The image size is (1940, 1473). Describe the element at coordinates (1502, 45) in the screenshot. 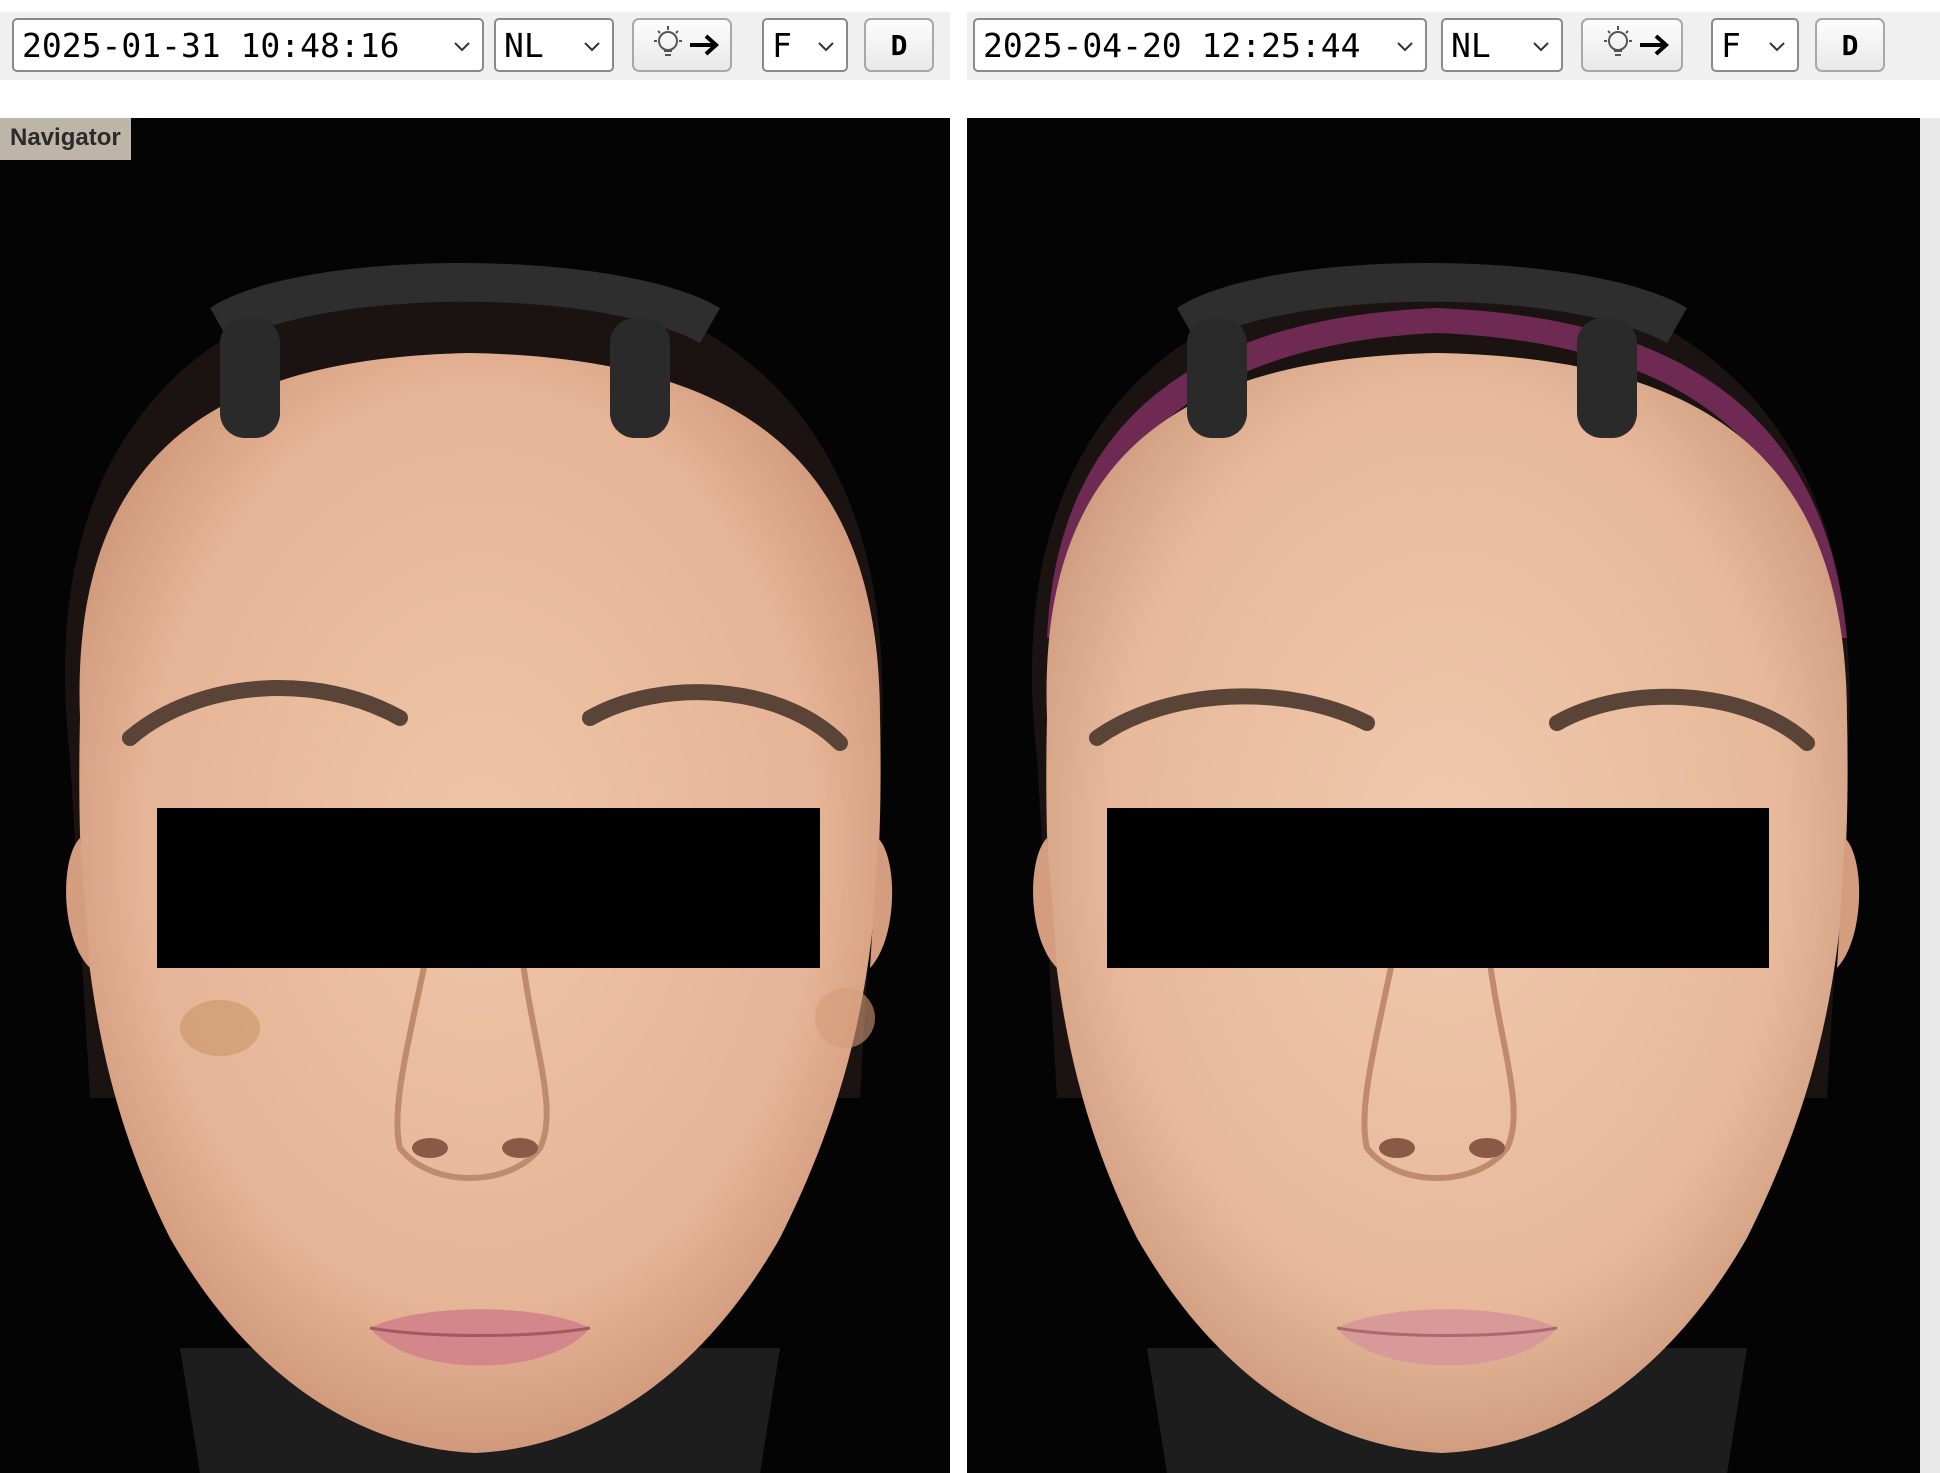

I see `right-light-mode-select: NL` at that location.